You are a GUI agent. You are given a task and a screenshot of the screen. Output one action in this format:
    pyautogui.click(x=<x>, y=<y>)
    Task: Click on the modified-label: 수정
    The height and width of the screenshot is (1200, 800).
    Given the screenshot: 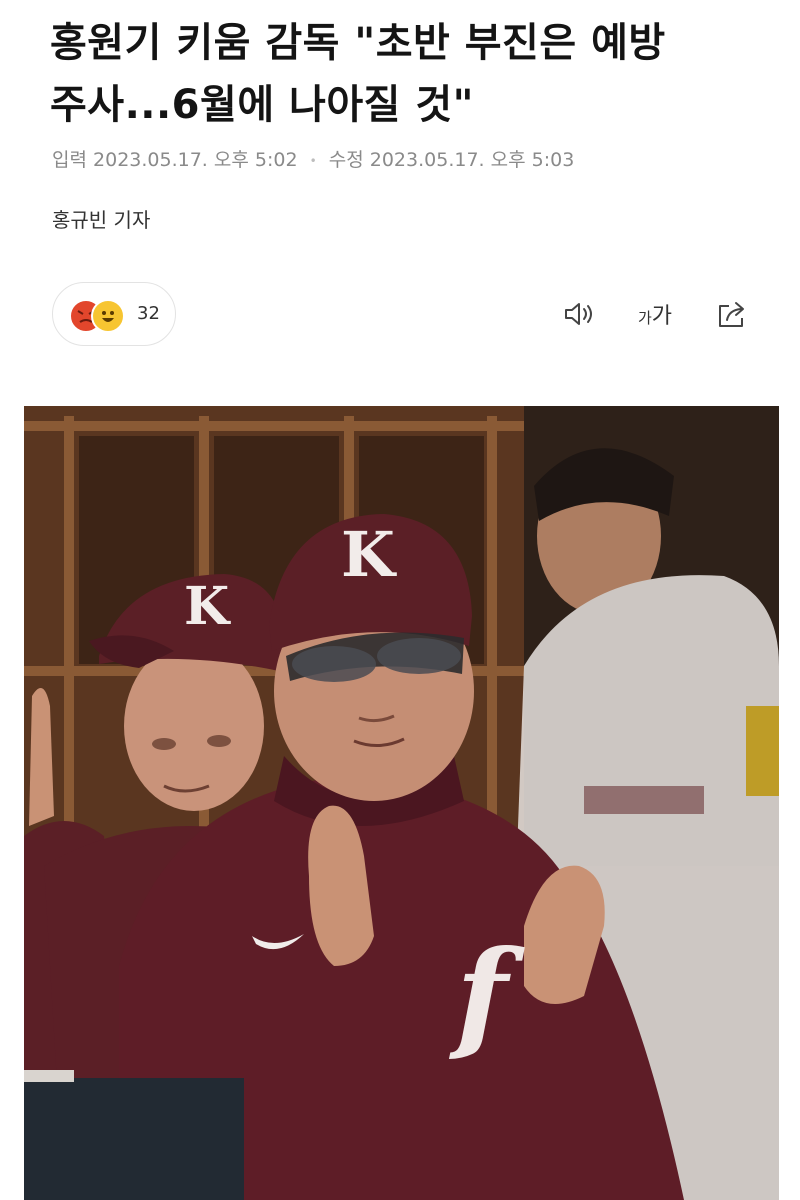 What is the action you would take?
    pyautogui.click(x=346, y=160)
    